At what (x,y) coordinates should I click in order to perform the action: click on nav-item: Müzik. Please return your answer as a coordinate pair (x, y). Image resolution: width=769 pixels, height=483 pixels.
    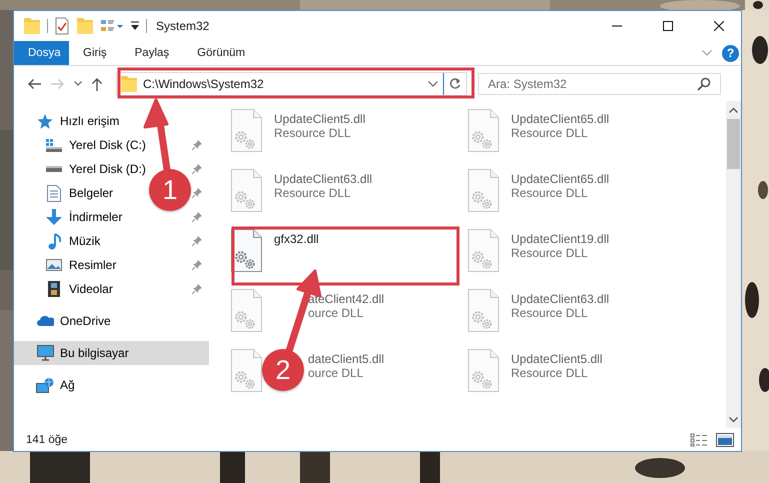
    Looking at the image, I should click on (59, 241).